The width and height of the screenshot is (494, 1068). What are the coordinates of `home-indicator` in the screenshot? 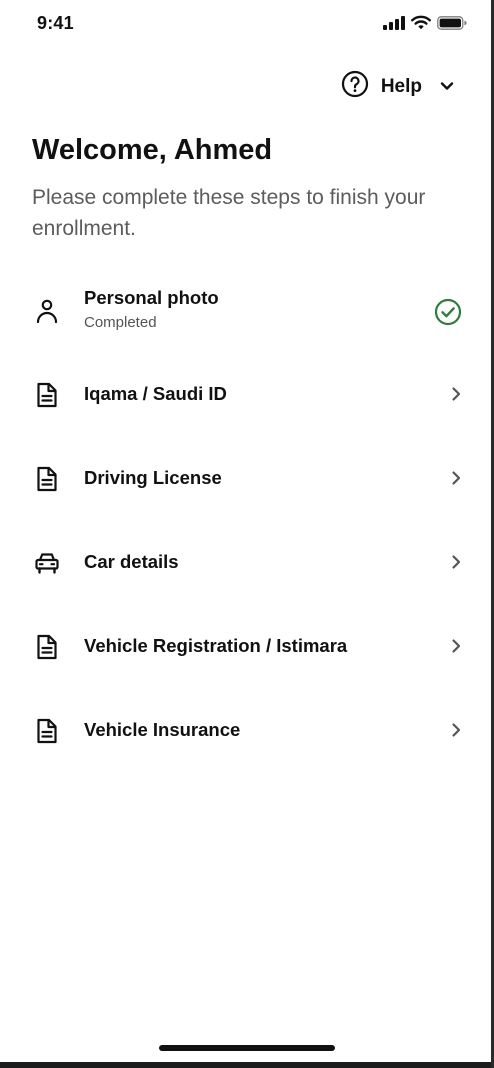 It's located at (247, 1048).